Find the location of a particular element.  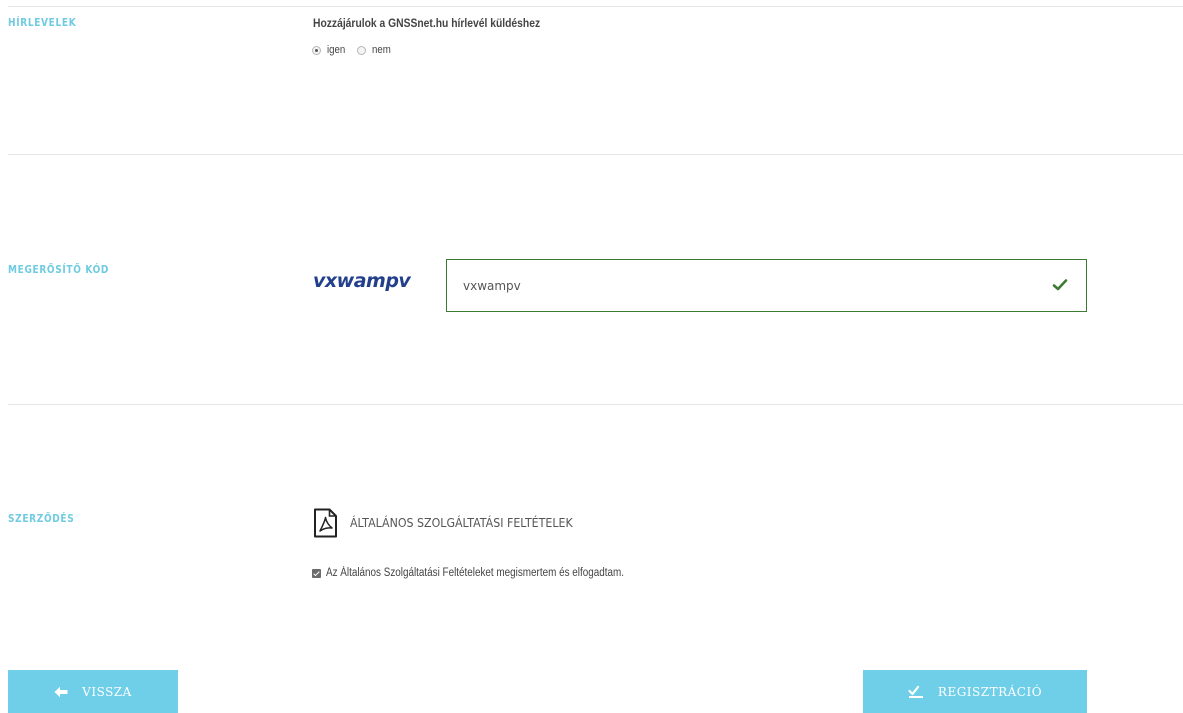

section-title-contract: SZERZŐDÉS is located at coordinates (41, 518).